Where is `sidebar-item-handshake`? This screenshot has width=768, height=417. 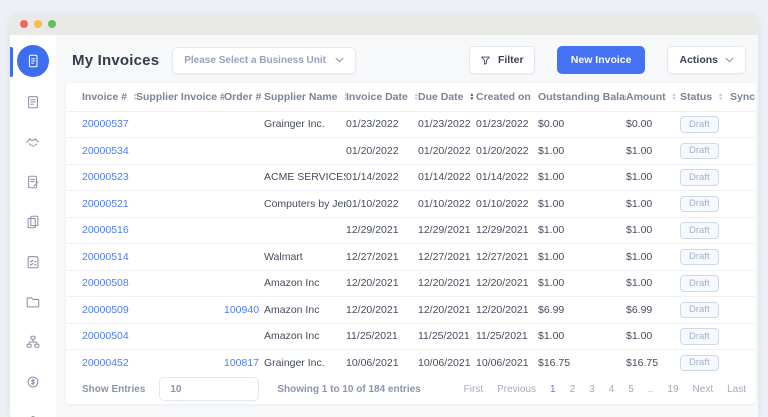
sidebar-item-handshake is located at coordinates (33, 142).